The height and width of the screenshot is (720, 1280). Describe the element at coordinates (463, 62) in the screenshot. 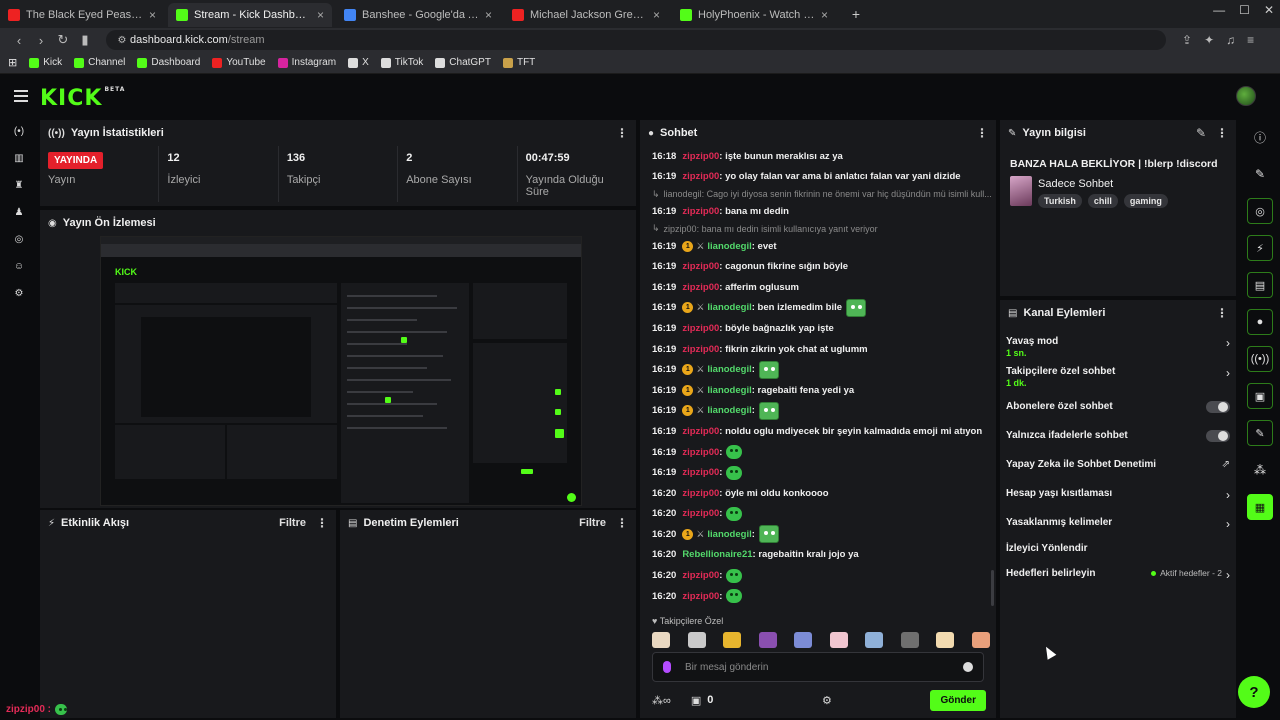

I see `bookmark-item: ChatGPT` at that location.